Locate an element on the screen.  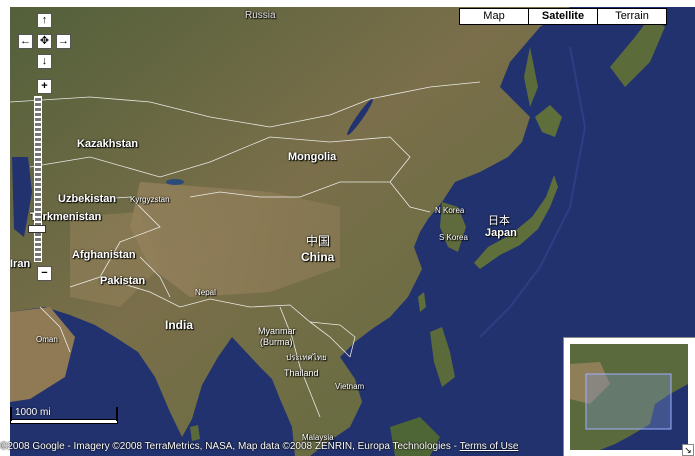
terms-of-use-link: Terms of Use is located at coordinates (489, 446).